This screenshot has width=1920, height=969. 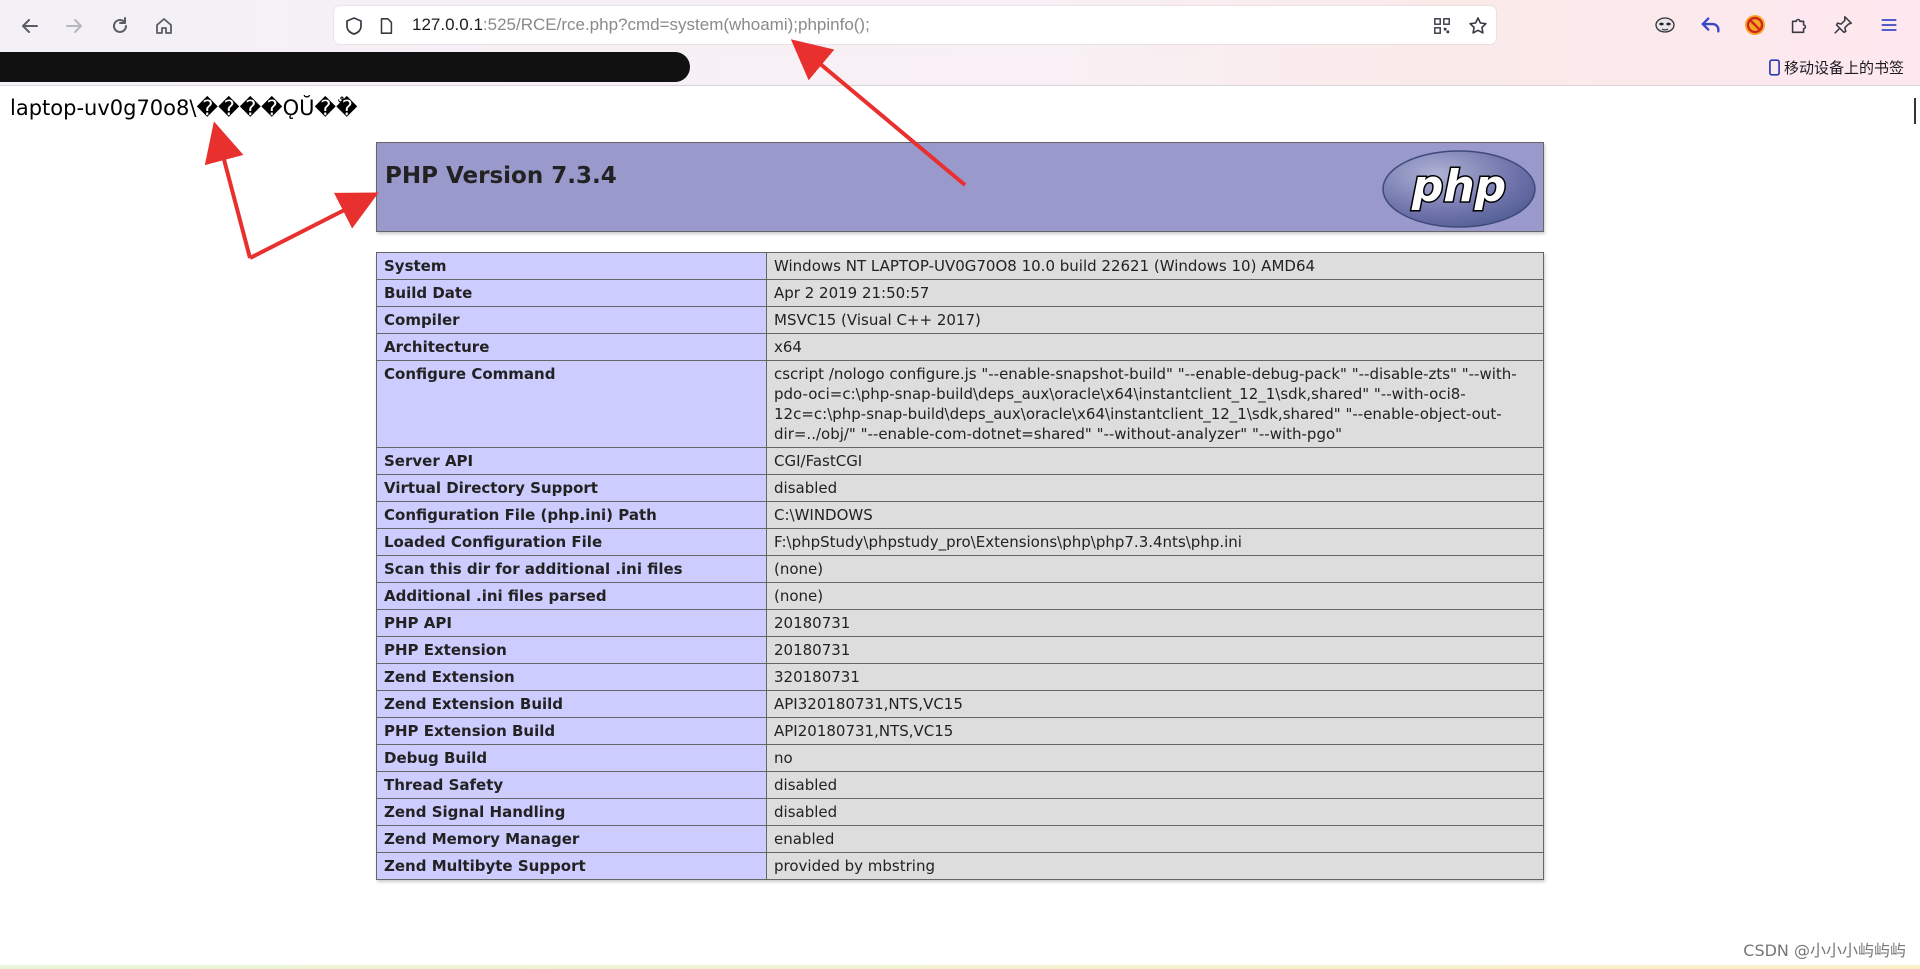 What do you see at coordinates (345, 67) in the screenshot?
I see `redaction-mark` at bounding box center [345, 67].